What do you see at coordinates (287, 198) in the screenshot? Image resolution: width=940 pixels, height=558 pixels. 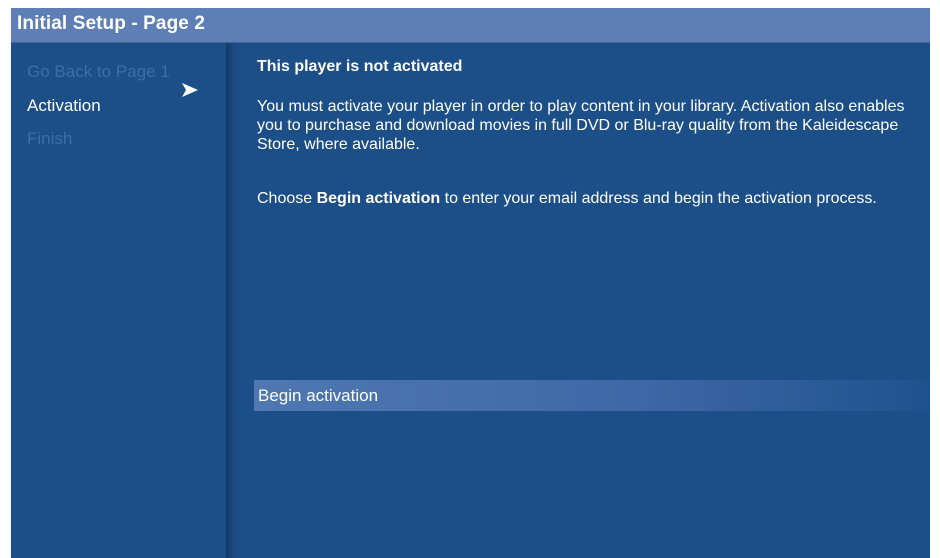 I see `instructions-prefix: Choose` at bounding box center [287, 198].